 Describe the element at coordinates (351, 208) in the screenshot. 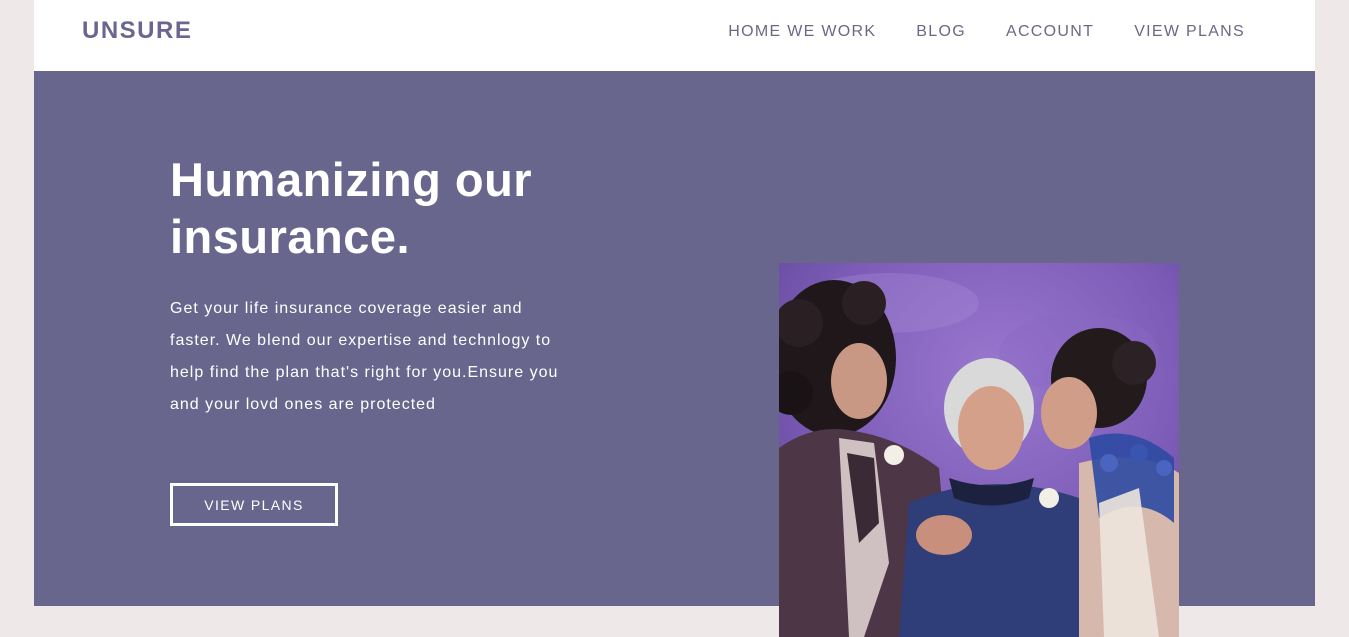

I see `hero-headline: Humanizing our insurance.` at that location.